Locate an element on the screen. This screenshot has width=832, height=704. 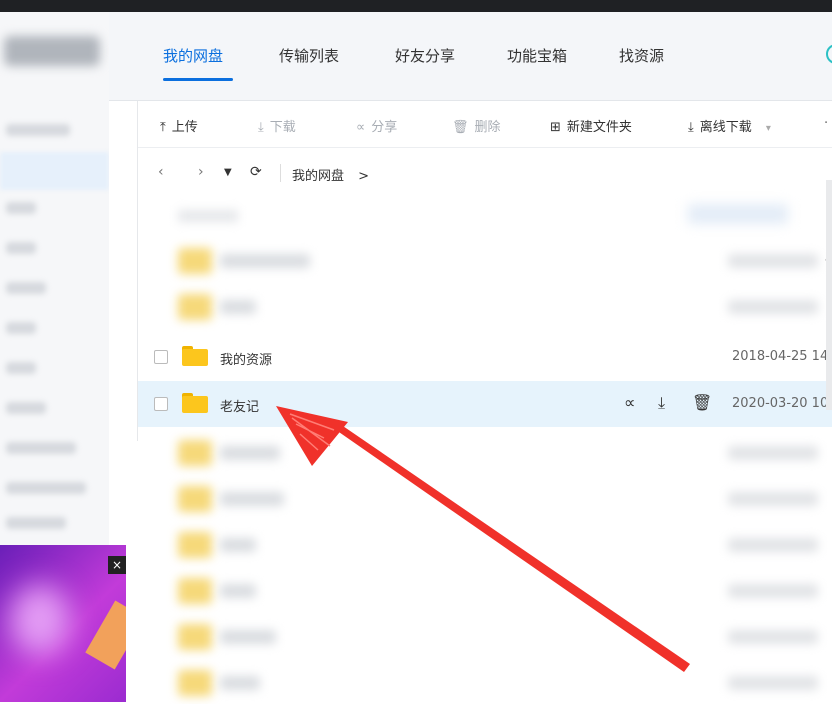
arrow-head is located at coordinates (312, 436).